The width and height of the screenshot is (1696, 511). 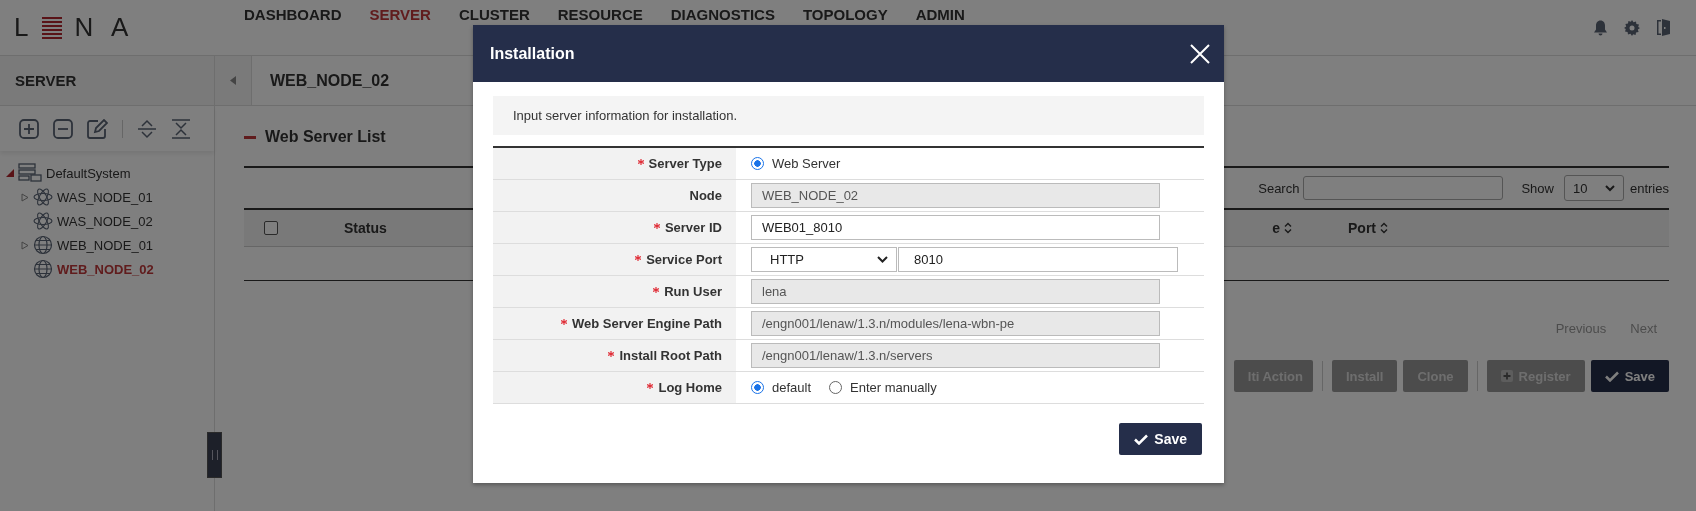 What do you see at coordinates (104, 27) in the screenshot?
I see `logo-letters: N A` at bounding box center [104, 27].